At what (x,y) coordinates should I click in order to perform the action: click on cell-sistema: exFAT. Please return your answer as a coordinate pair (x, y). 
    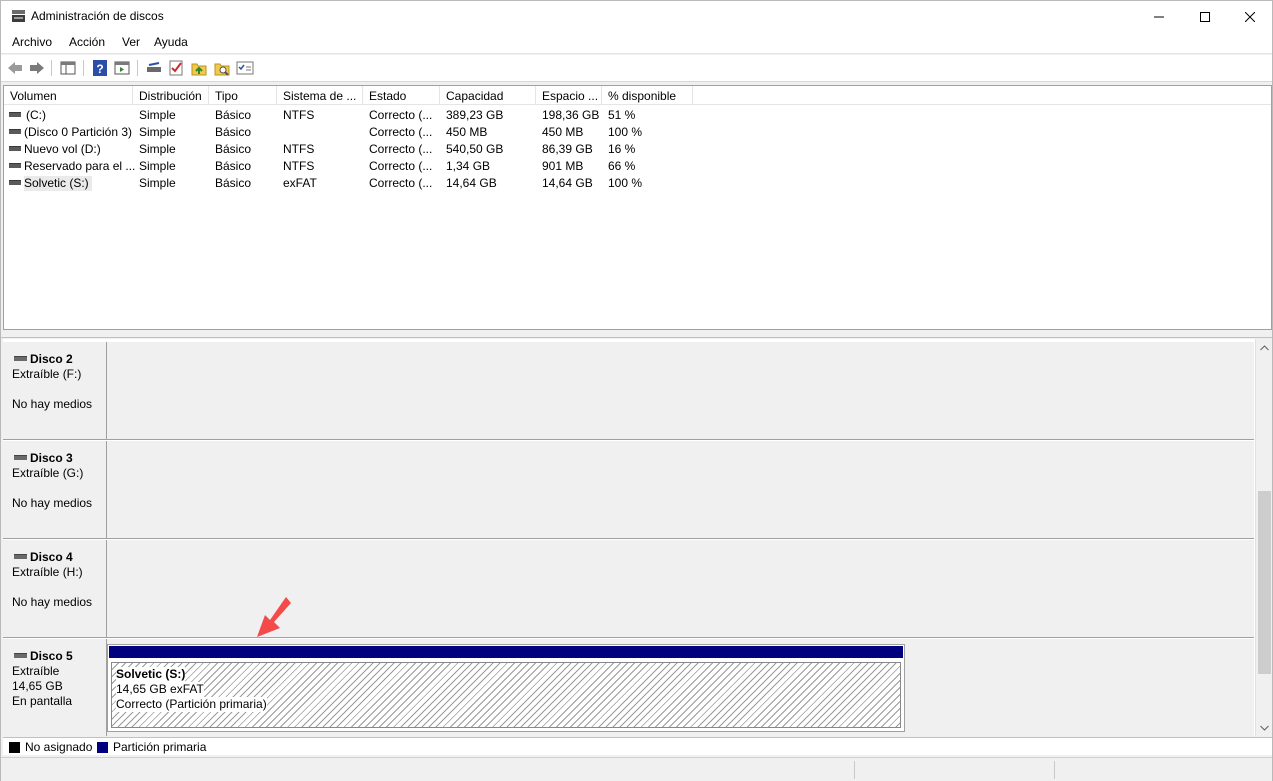
    Looking at the image, I should click on (300, 183).